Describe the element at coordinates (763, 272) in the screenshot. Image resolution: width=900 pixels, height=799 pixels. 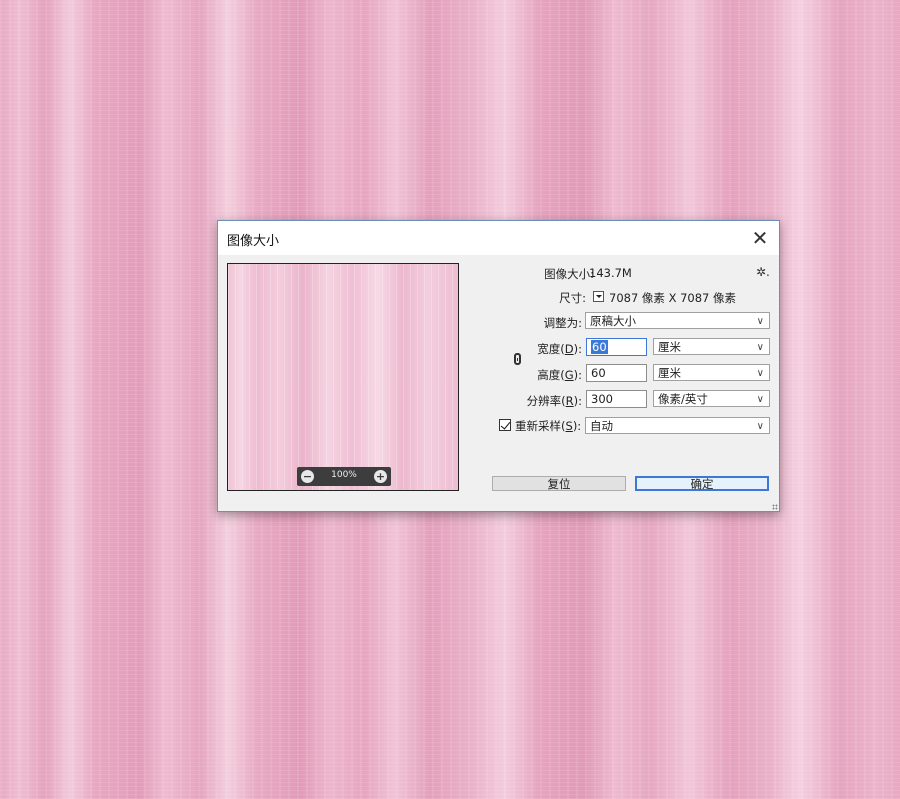
I see `gear-icon: ✲.` at that location.